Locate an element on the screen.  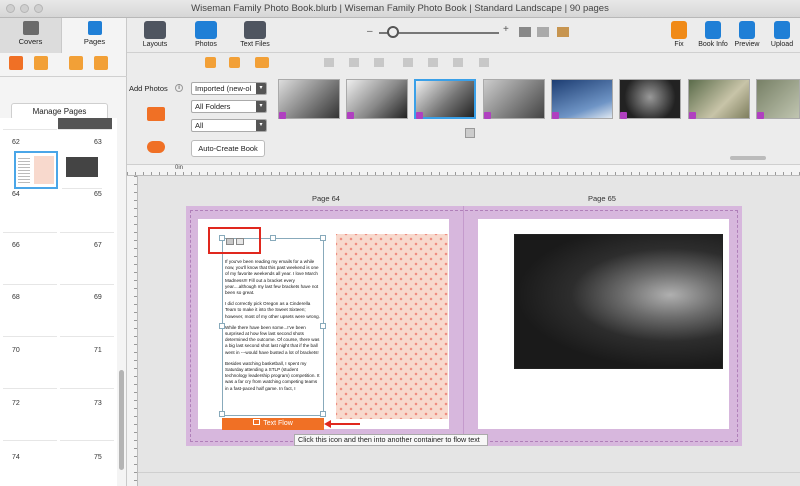
auto-create-book-button: Auto-Create Book is located at coordinates (228, 148).